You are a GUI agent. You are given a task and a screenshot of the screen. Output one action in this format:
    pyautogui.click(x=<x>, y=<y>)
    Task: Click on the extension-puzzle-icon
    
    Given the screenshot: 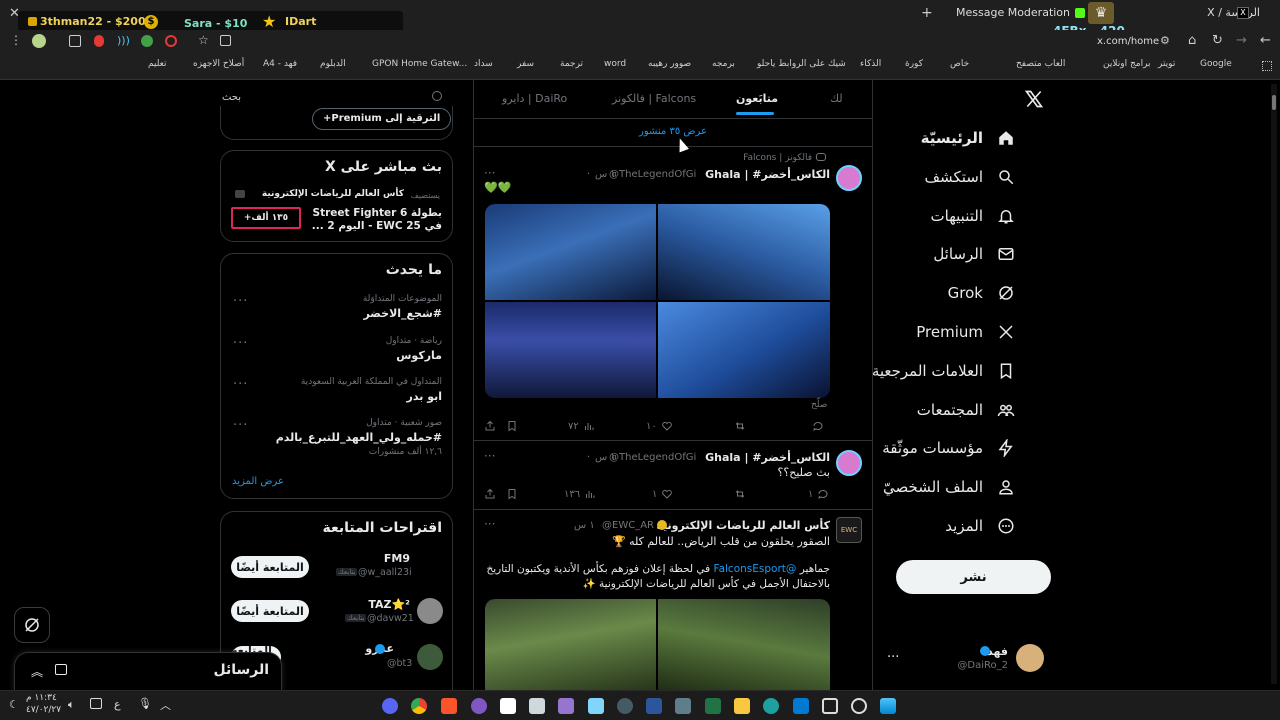 What is the action you would take?
    pyautogui.click(x=75, y=41)
    